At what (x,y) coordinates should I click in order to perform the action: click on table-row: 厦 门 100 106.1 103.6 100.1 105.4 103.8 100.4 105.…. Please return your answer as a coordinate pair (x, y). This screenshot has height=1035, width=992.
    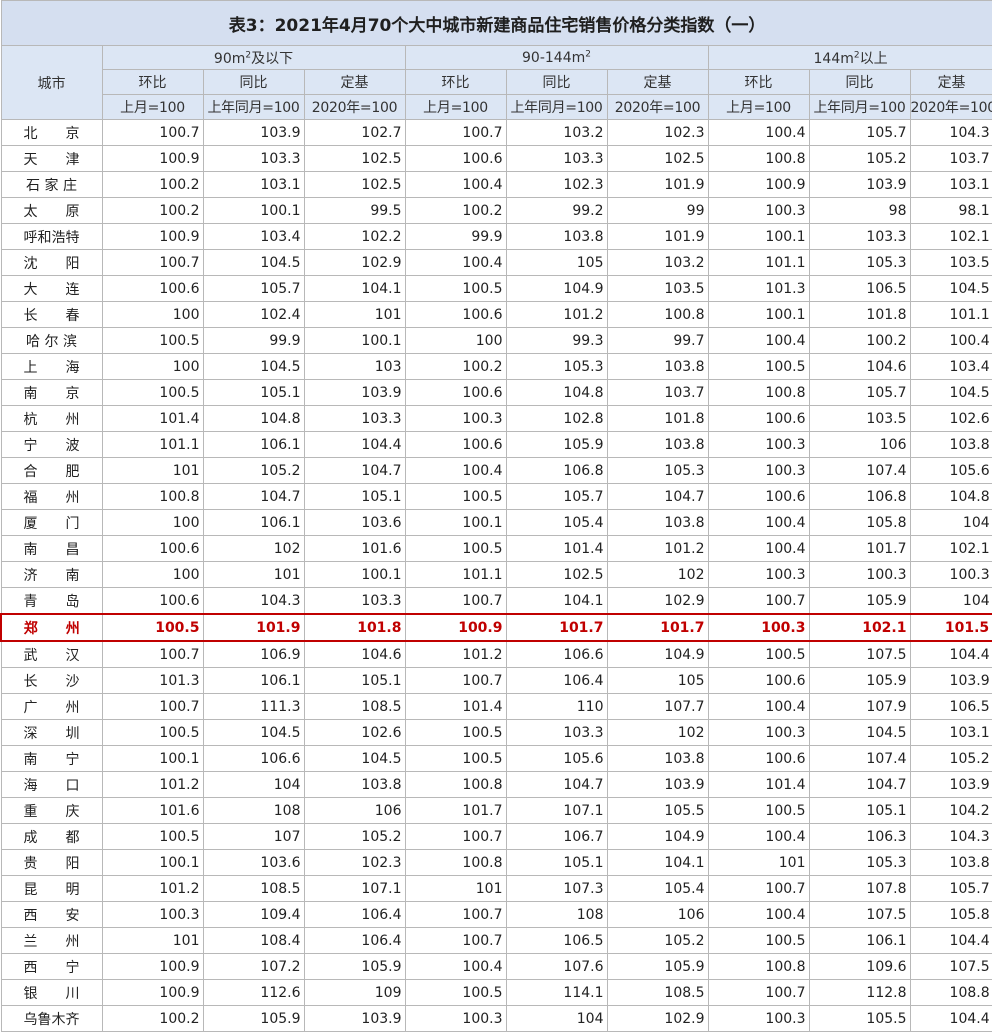
    Looking at the image, I should click on (496, 522).